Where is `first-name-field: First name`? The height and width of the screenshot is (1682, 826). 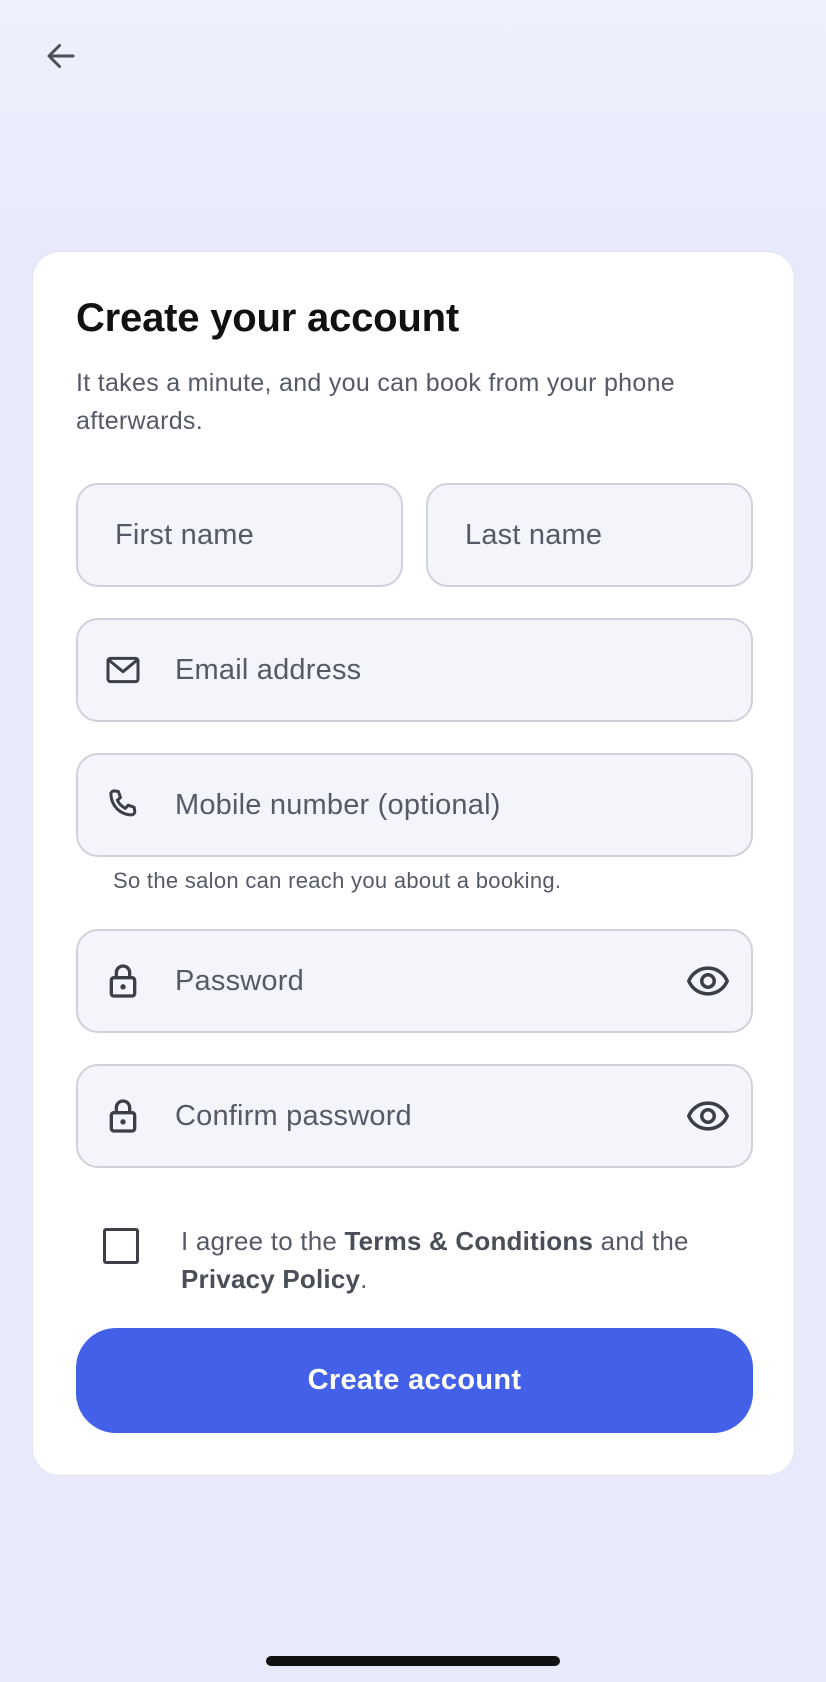 first-name-field: First name is located at coordinates (239, 535).